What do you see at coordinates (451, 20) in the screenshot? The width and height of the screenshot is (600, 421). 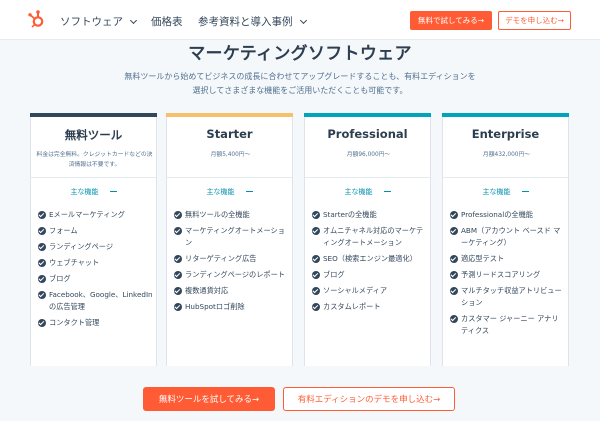 I see `try-free-button: 無料で試してみる→` at bounding box center [451, 20].